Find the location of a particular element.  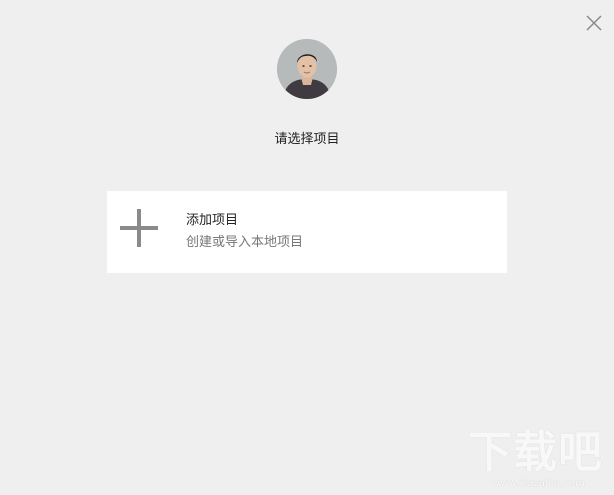

watermark-url: www.xiazaiba.com is located at coordinates (538, 483).